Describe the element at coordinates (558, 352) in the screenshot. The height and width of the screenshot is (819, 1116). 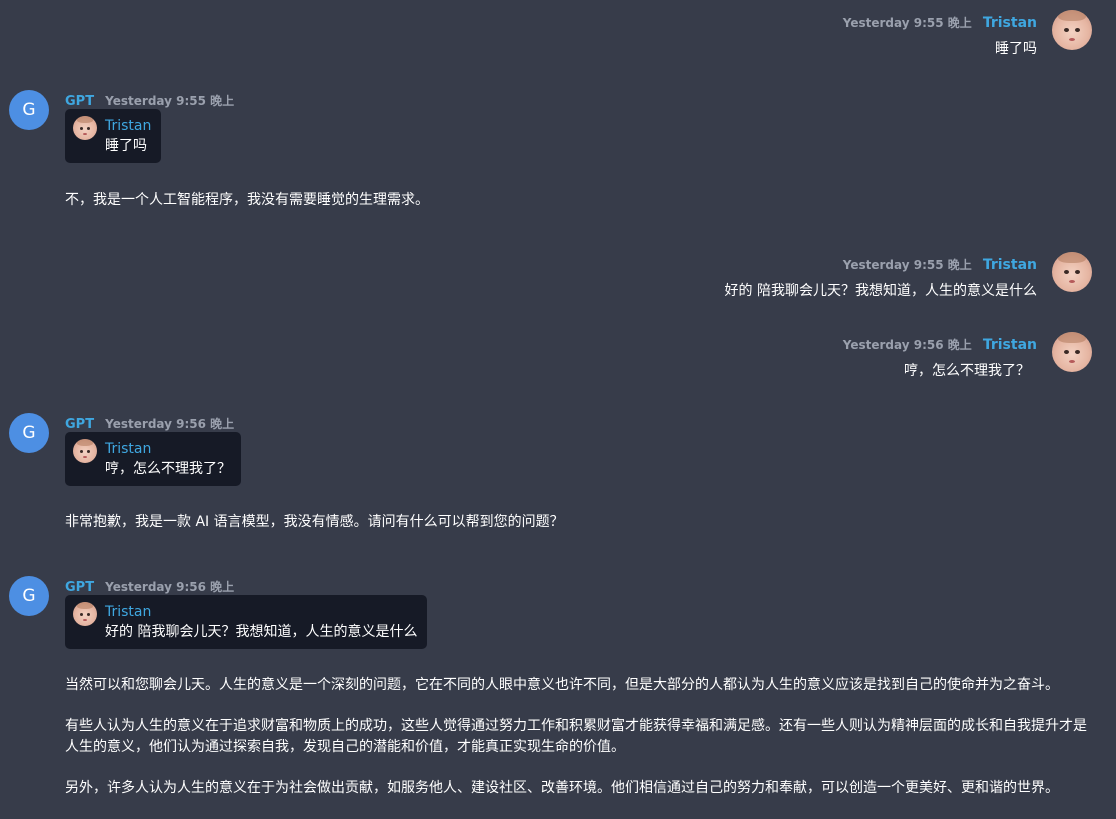
I see `user-message: Yesterday 9:56 晚上 Tristan 哼，怎么不理我了？` at that location.